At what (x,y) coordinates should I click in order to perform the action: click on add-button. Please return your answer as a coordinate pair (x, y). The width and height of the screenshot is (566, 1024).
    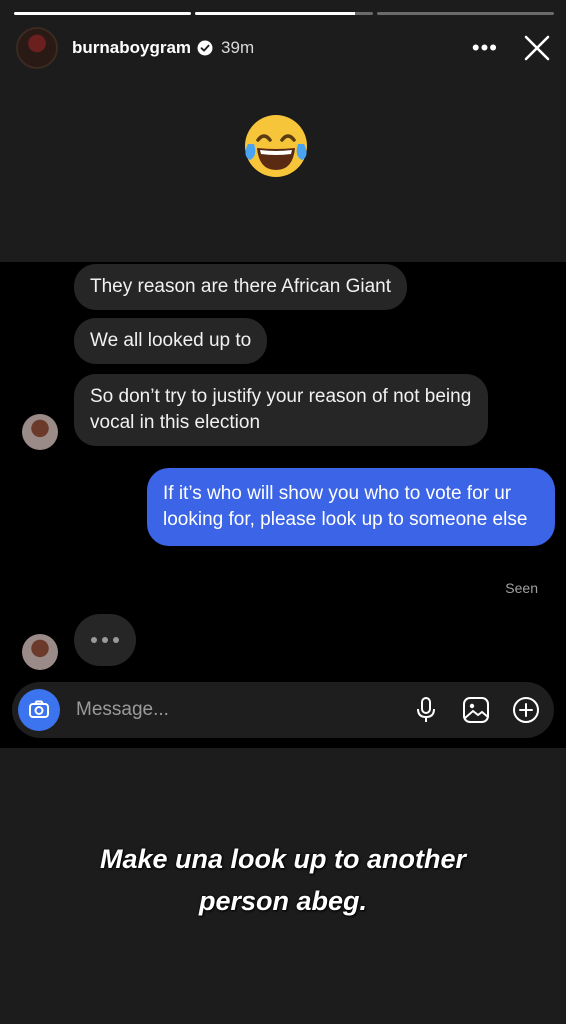
    Looking at the image, I should click on (526, 710).